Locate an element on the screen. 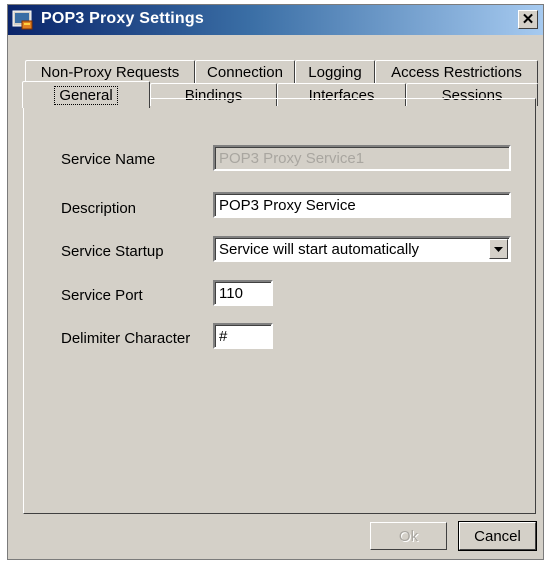  service-port-label: Service Port is located at coordinates (102, 295).